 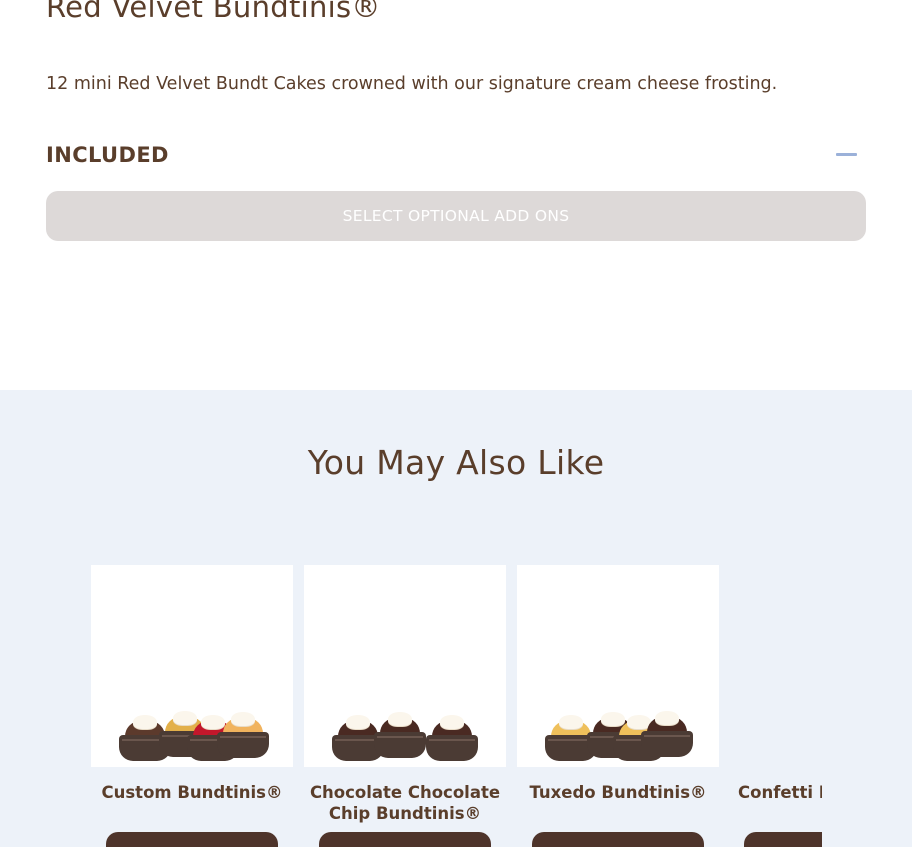 I want to click on product-card: Custom Bundtinis®, so click(x=192, y=684).